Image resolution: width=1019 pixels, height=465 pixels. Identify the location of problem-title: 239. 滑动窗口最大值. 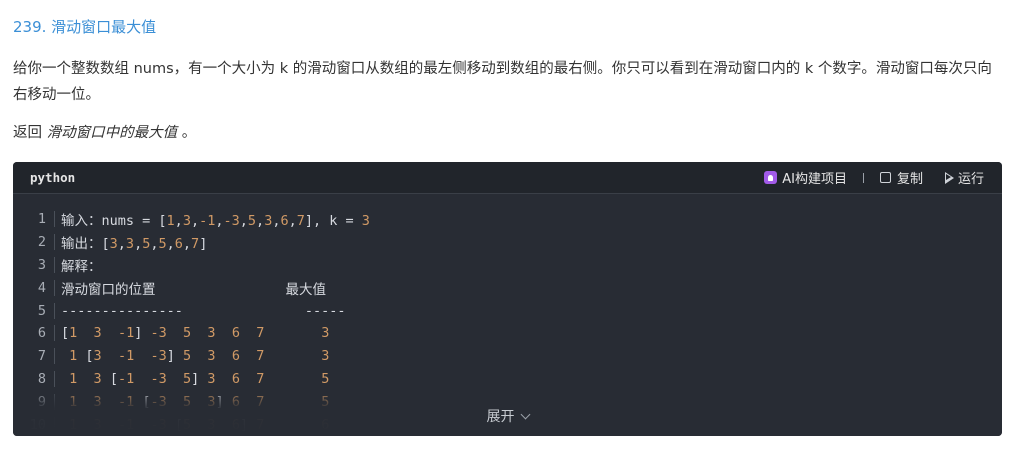
(84, 26).